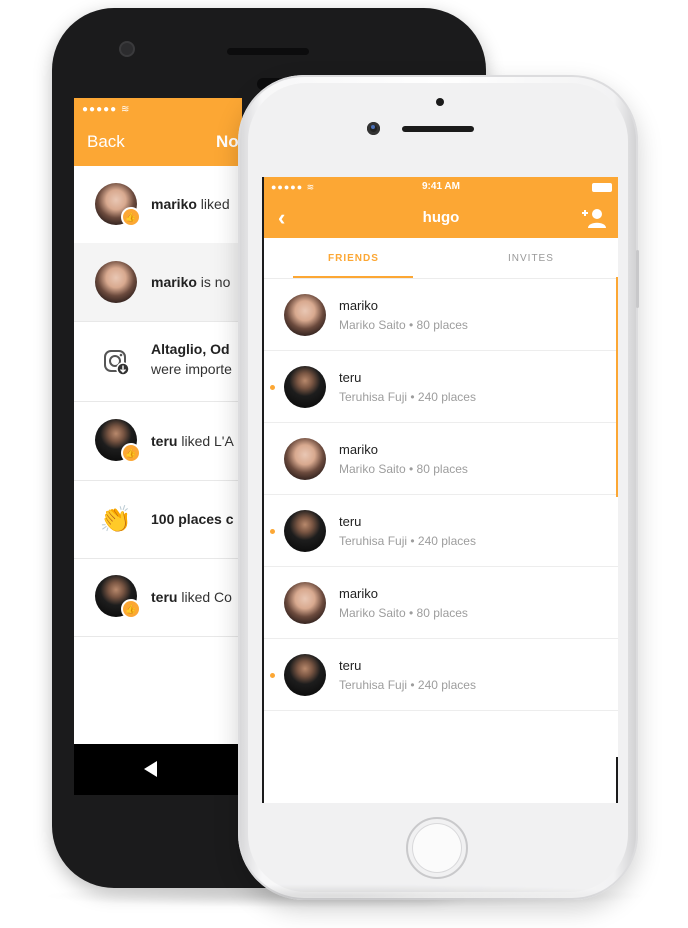 Image resolution: width=688 pixels, height=928 pixels. What do you see at coordinates (192, 441) in the screenshot?
I see `notification-text: teru liked L'A` at bounding box center [192, 441].